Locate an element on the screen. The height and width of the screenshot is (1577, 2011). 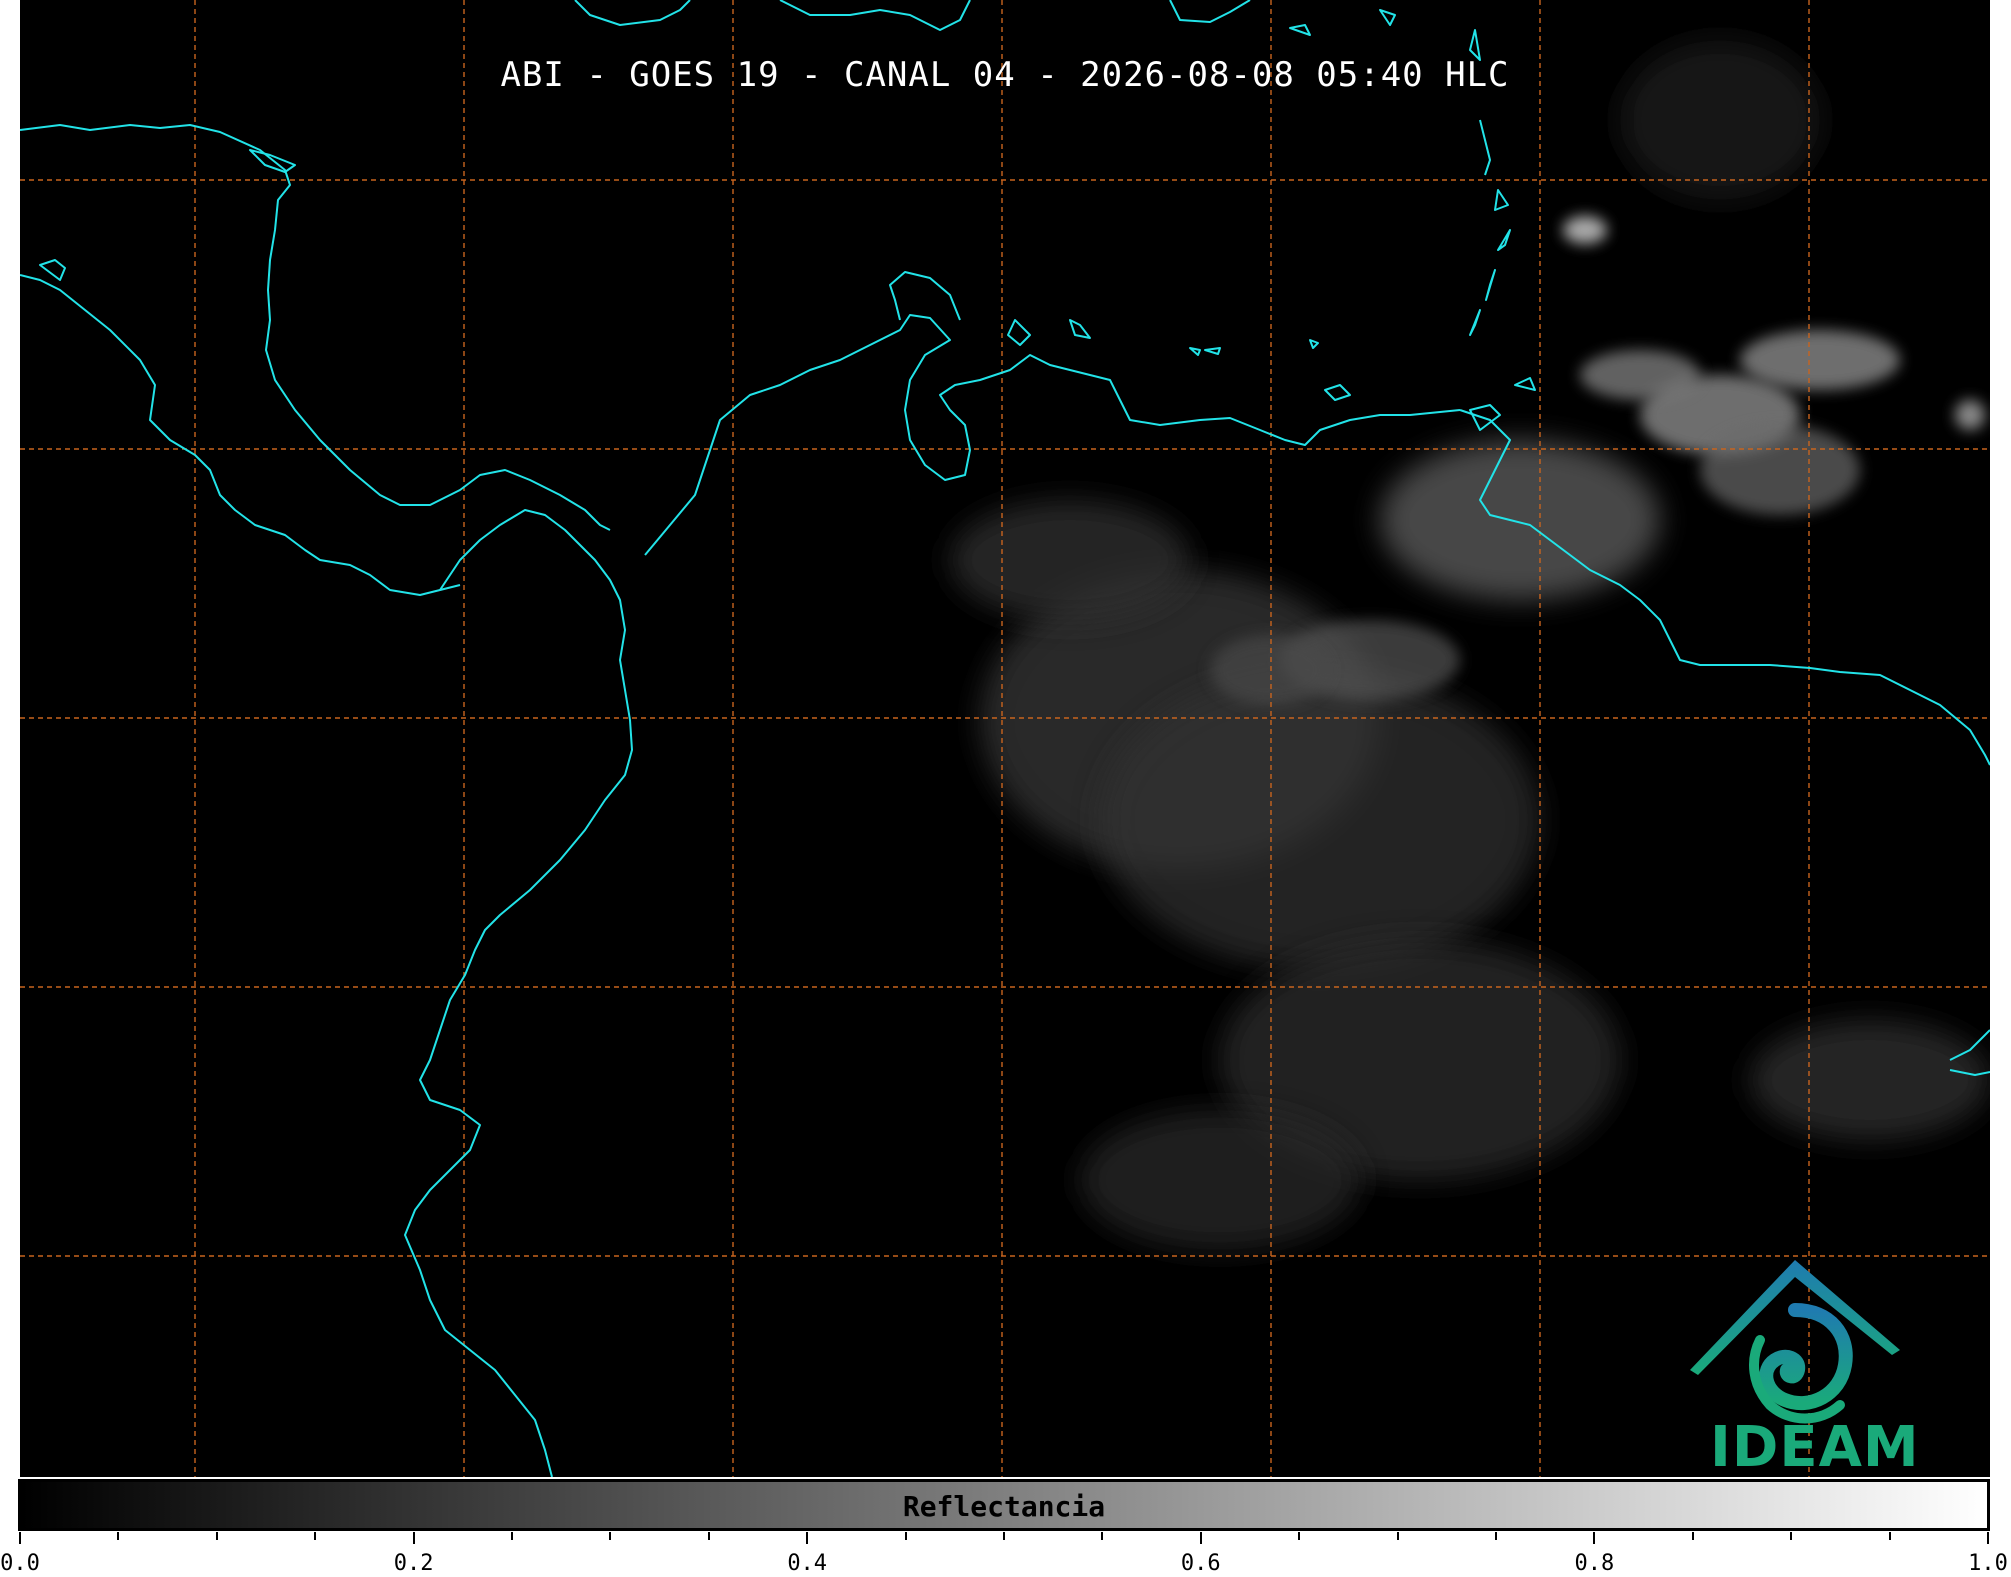
colorbar-tick-label: 0.0 is located at coordinates (20, 1563).